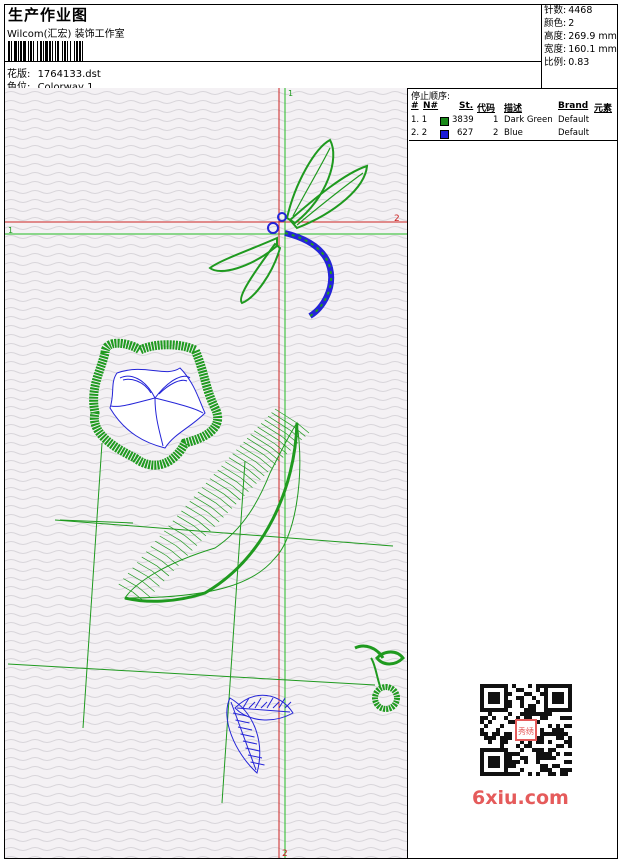 Image resolution: width=620 pixels, height=861 pixels. Describe the element at coordinates (415, 106) in the screenshot. I see `col-header-index: #` at that location.